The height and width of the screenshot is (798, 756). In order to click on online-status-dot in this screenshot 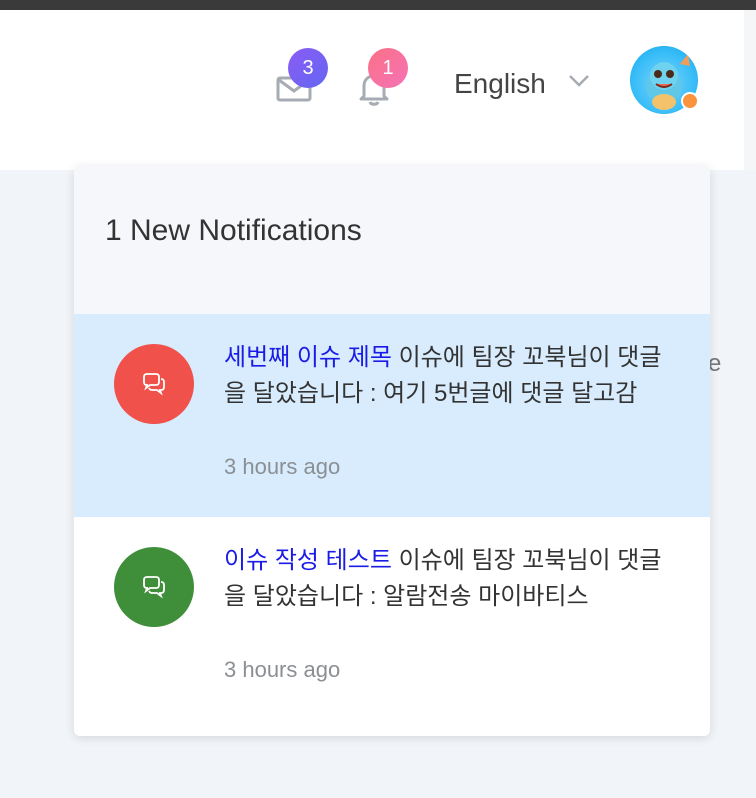, I will do `click(690, 101)`.